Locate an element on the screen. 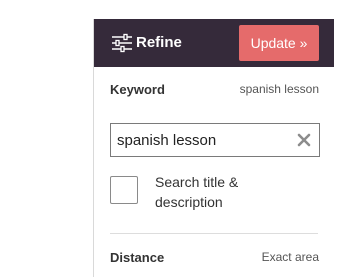 The image size is (347, 277). sliders-icon is located at coordinates (122, 43).